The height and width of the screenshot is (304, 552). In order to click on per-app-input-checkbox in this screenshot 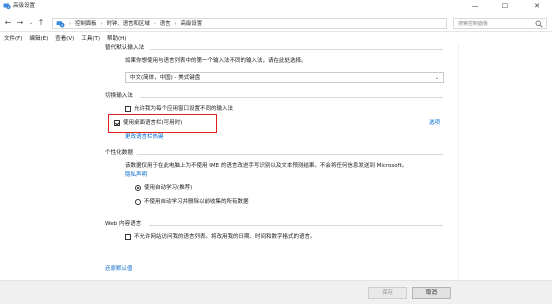, I will do `click(128, 109)`.